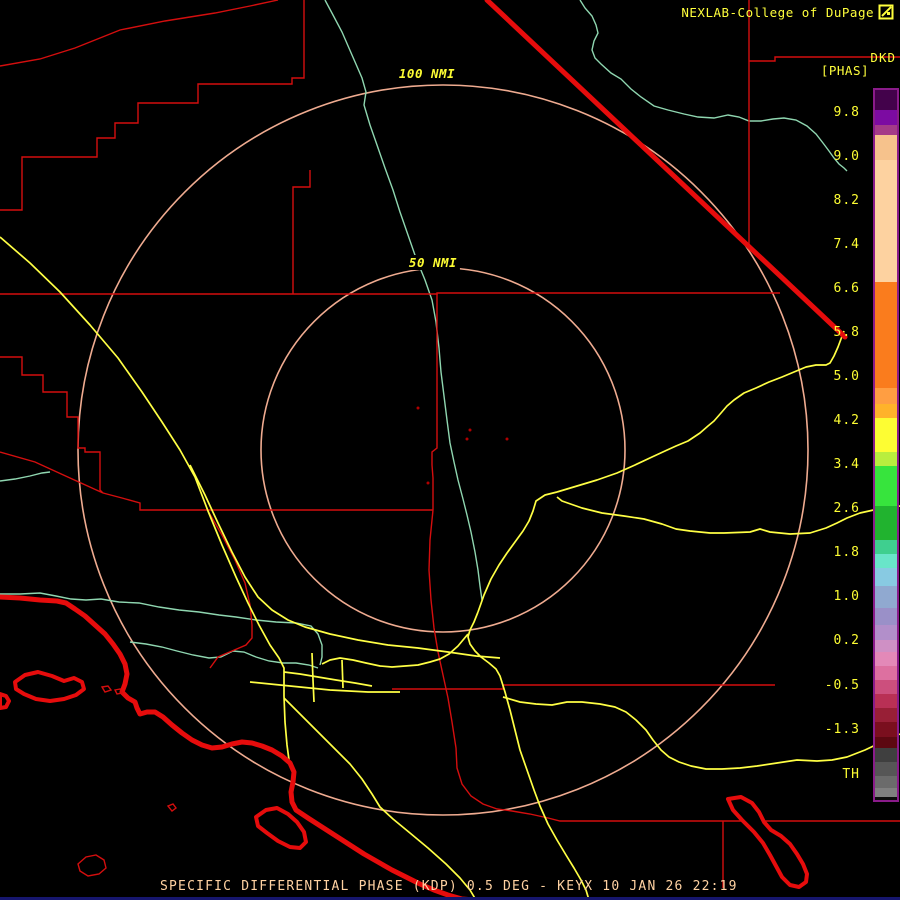 Image resolution: width=900 pixels, height=900 pixels. I want to click on color-scale-tick: 4.2, so click(846, 420).